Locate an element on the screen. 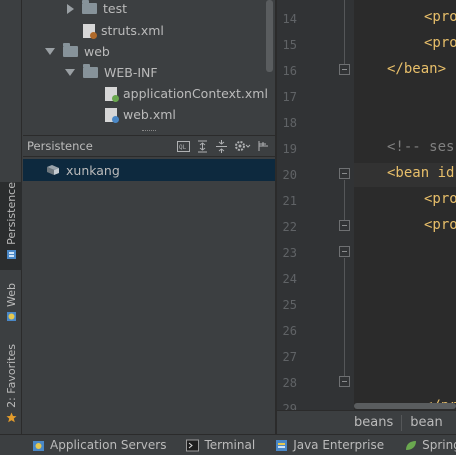 The height and width of the screenshot is (455, 456). tree-item-web-inf: WEB-INF is located at coordinates (111, 72).